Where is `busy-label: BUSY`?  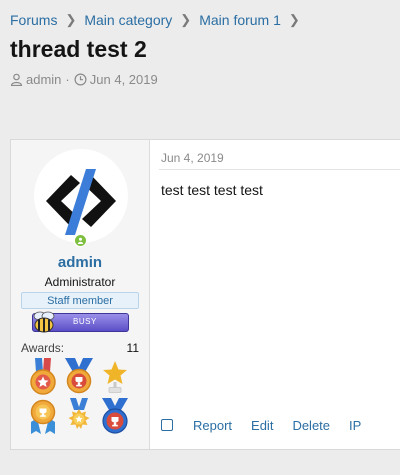 busy-label: BUSY is located at coordinates (85, 321).